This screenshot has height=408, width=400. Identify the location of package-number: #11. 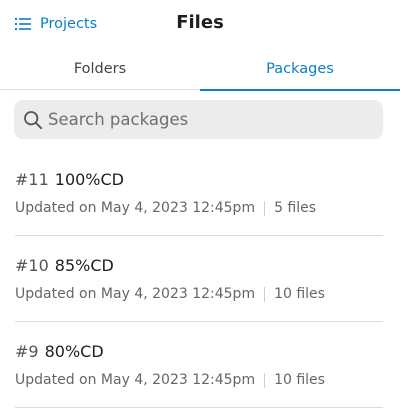
(32, 179).